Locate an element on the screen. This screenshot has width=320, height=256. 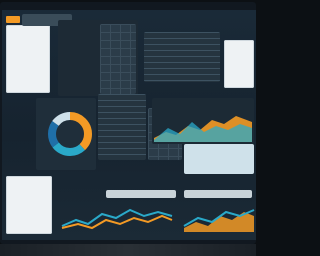
right-summary-card is located at coordinates (219, 159).